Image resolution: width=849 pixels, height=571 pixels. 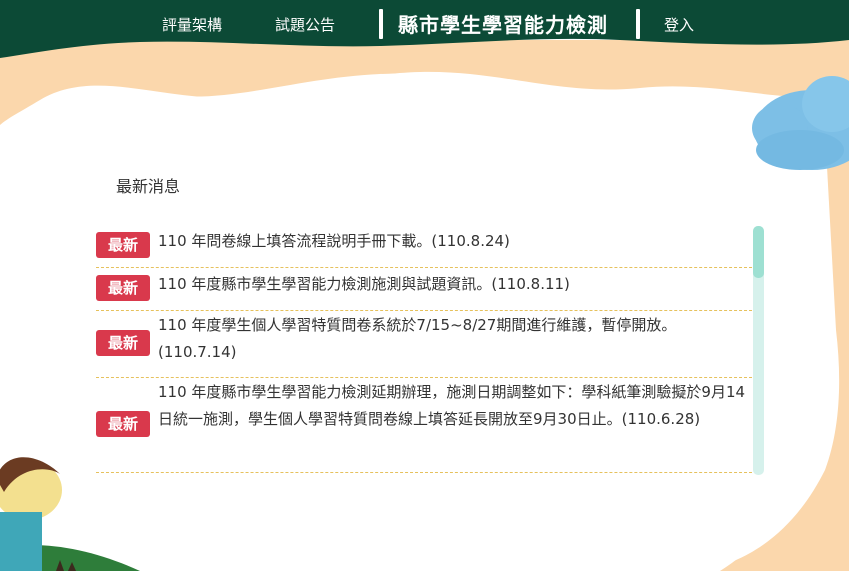 I want to click on news-item: 最新 110 年度縣市學生學習能力檢測施測與試題資訊。(110.8.11), so click(x=424, y=289).